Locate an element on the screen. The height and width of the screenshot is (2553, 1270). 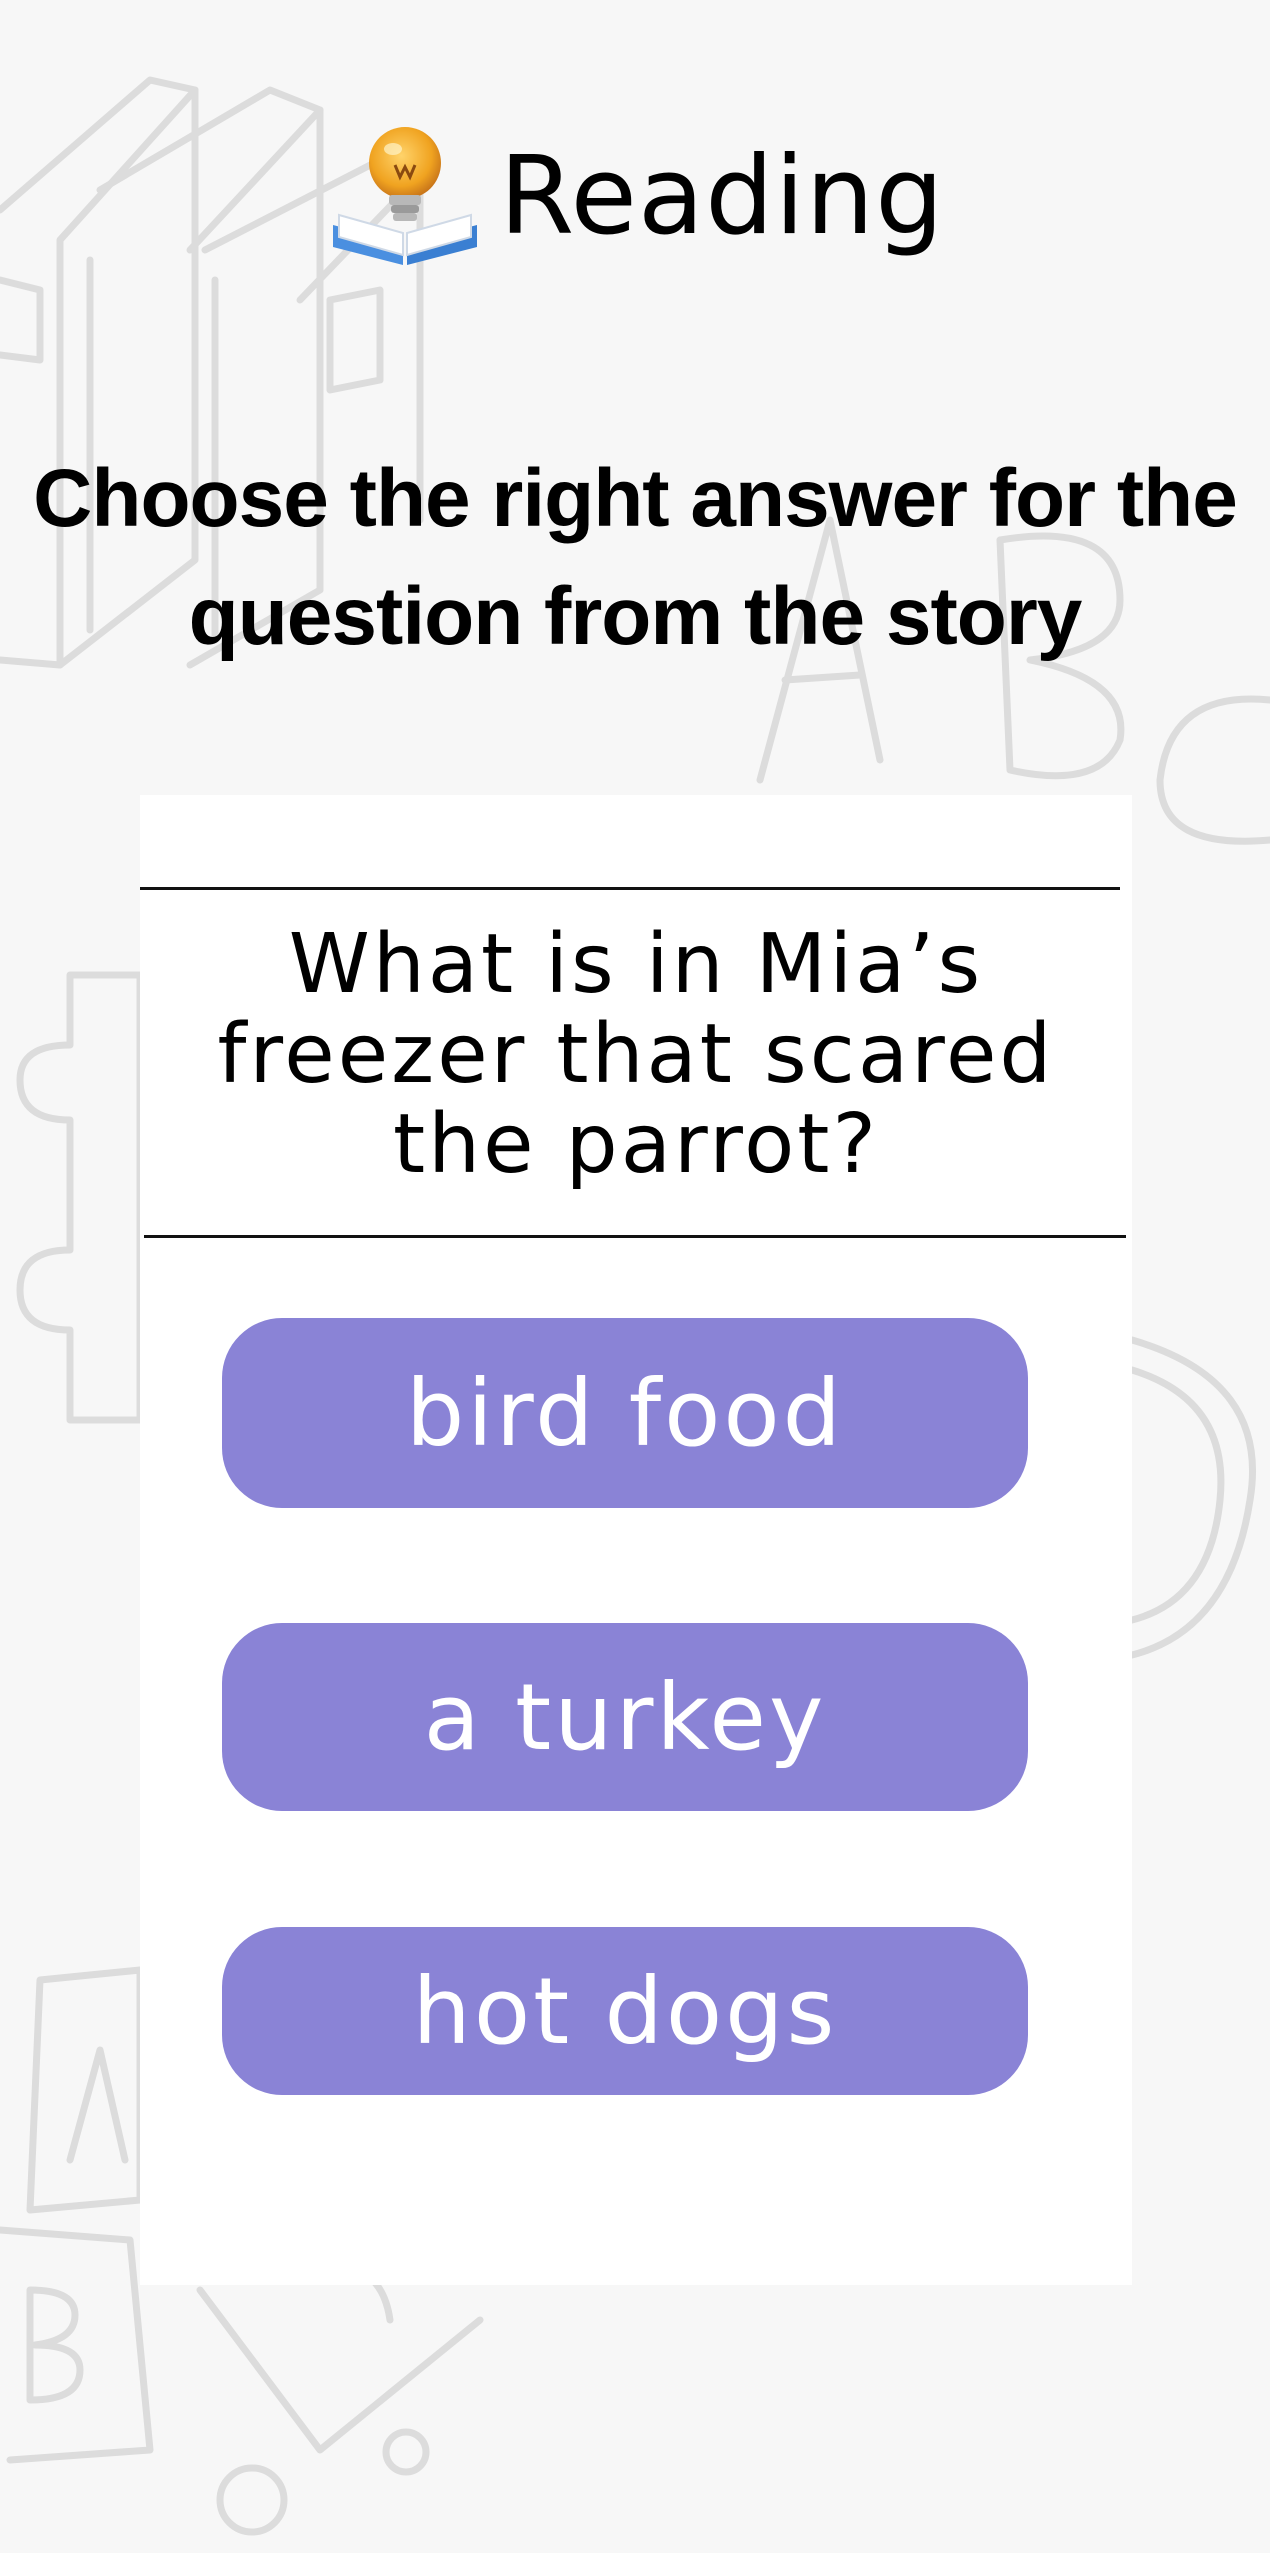
answer-option-a-turkey: a turkey is located at coordinates (625, 1717).